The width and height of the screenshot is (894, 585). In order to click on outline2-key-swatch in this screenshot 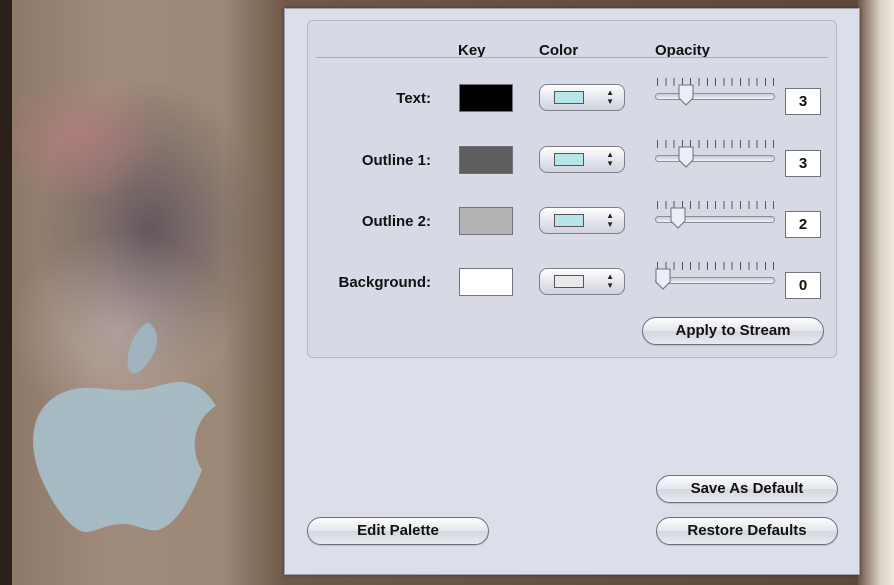, I will do `click(486, 221)`.